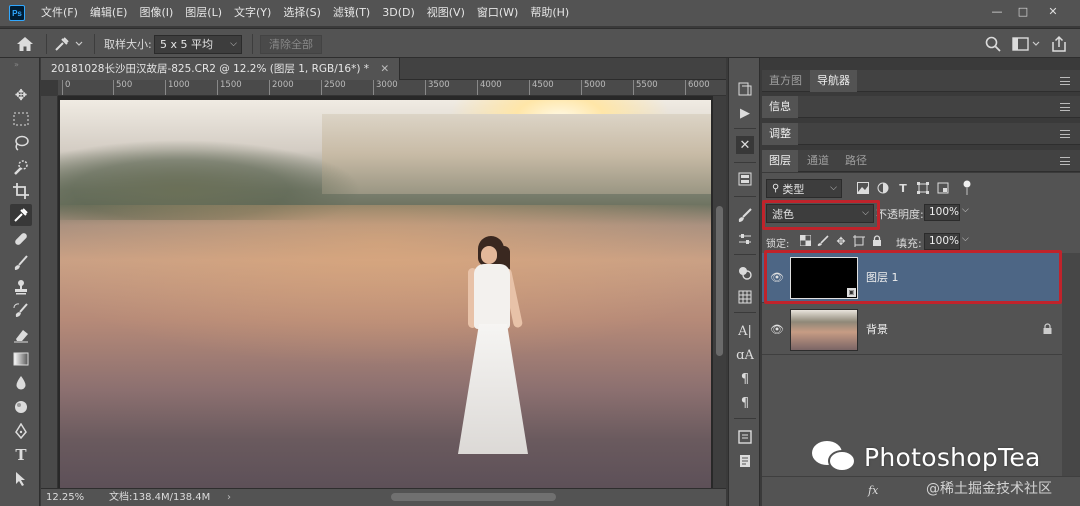  I want to click on color-swatches-icon, so click(745, 273).